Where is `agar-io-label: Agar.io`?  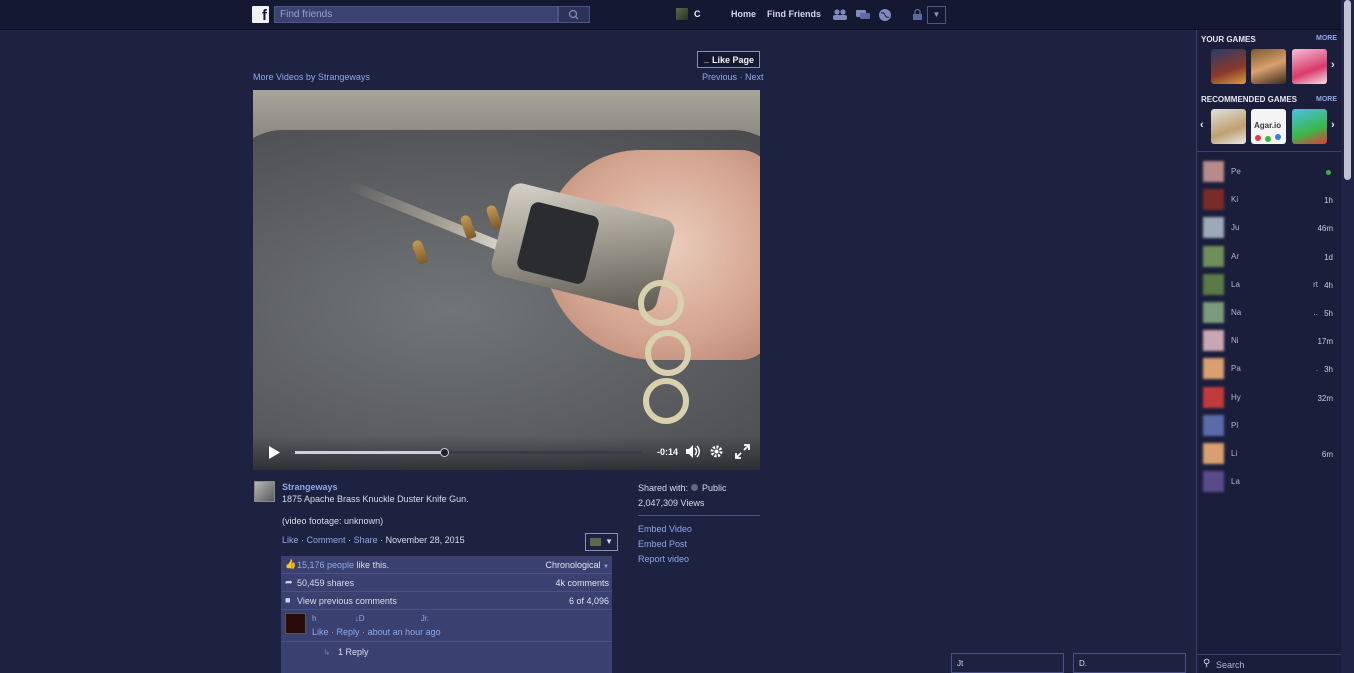
agar-io-label: Agar.io is located at coordinates (1268, 125).